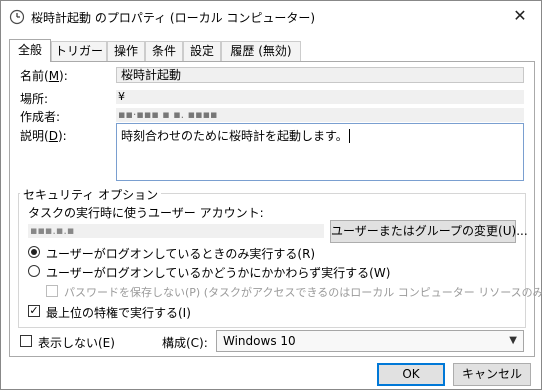 The height and width of the screenshot is (390, 542). I want to click on tab-general: 全般, so click(30, 50).